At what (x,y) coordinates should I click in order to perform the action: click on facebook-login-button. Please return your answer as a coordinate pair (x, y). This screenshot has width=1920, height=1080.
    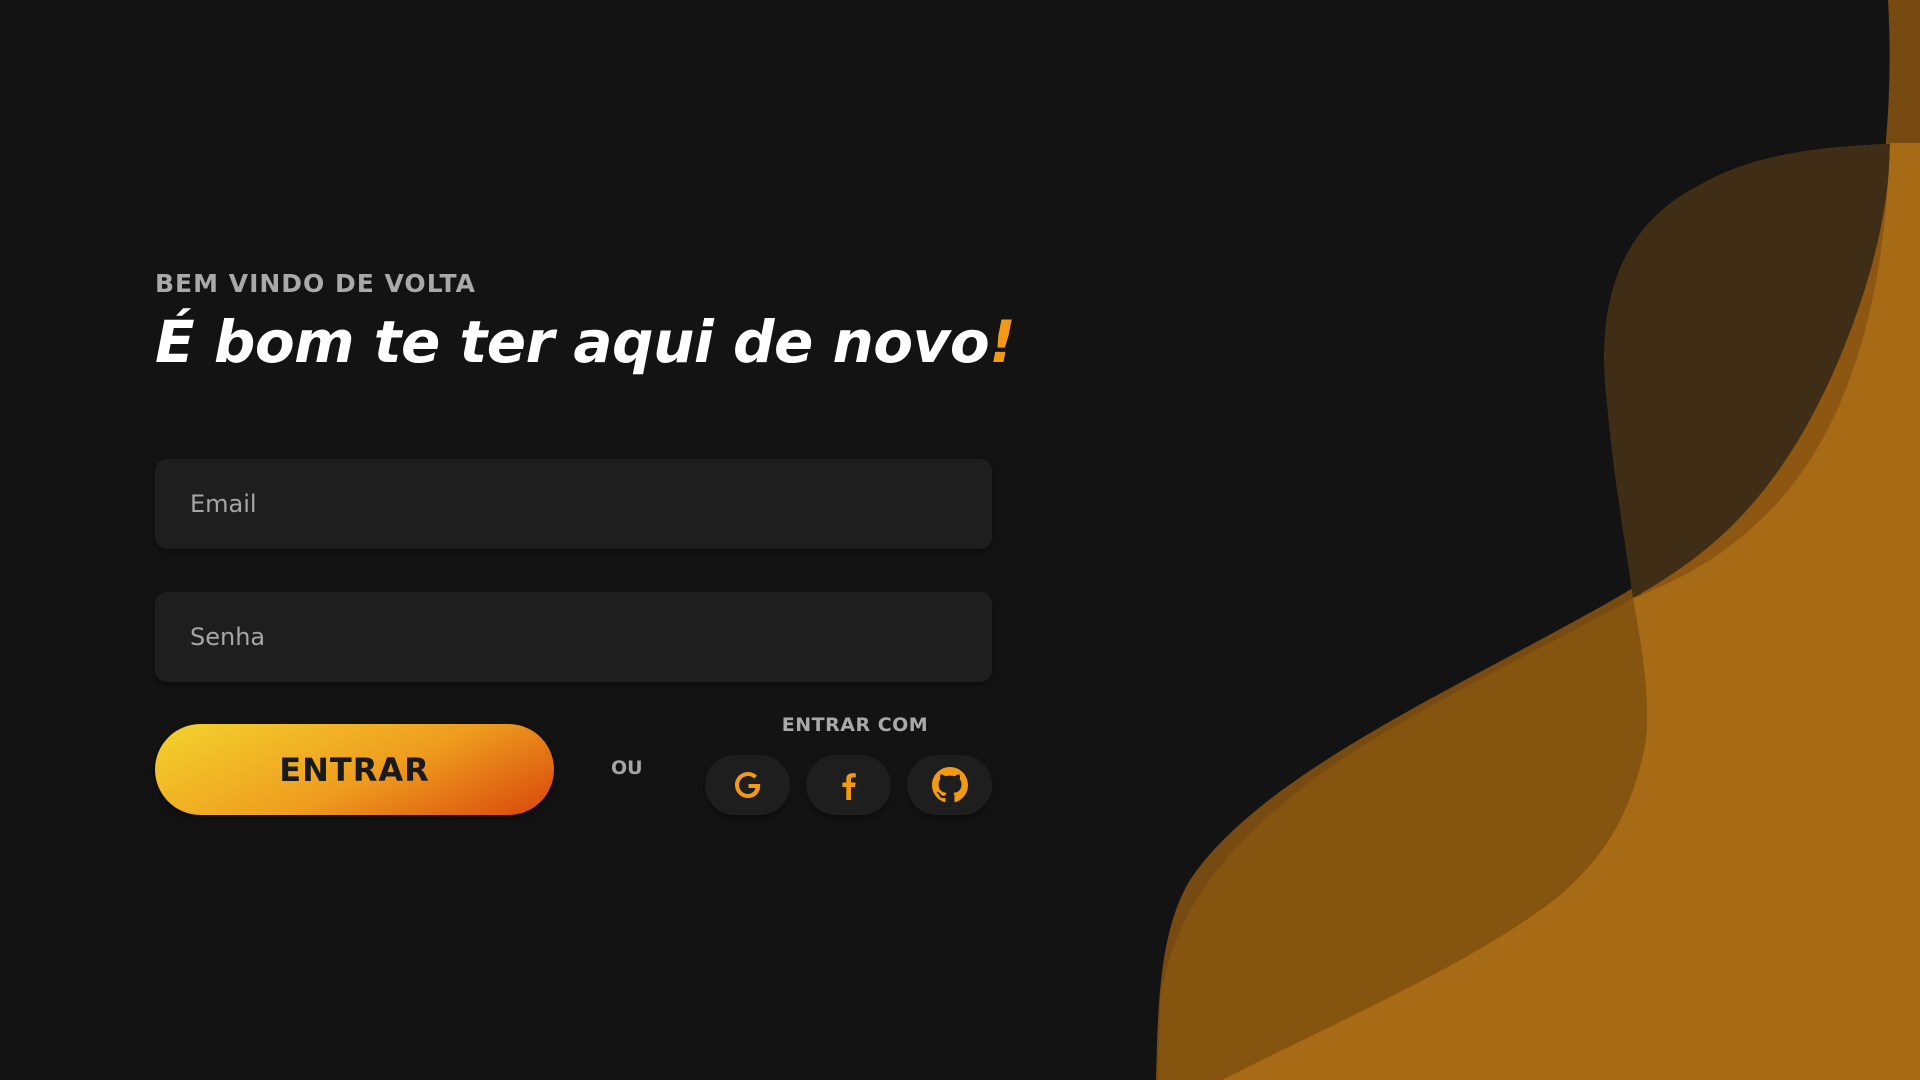
    Looking at the image, I should click on (848, 785).